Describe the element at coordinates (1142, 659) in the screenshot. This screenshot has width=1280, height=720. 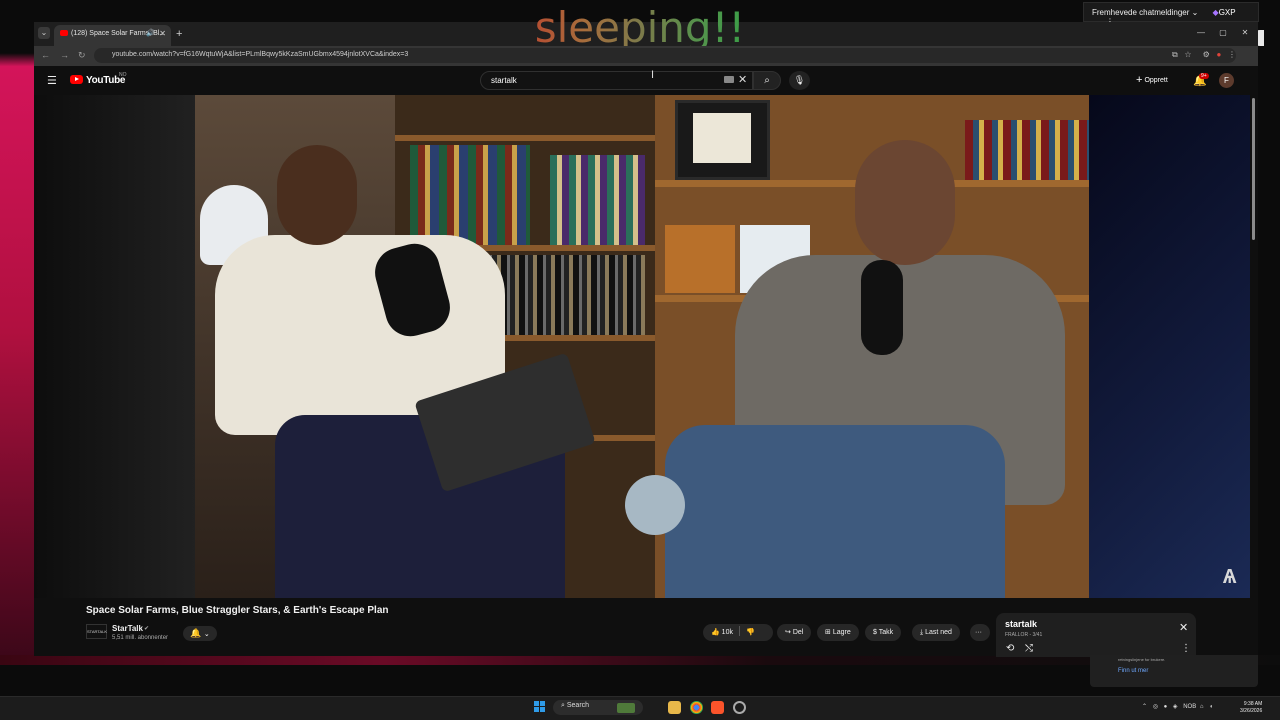
I see `background-notification-text: retningslinjene for brukere.` at that location.